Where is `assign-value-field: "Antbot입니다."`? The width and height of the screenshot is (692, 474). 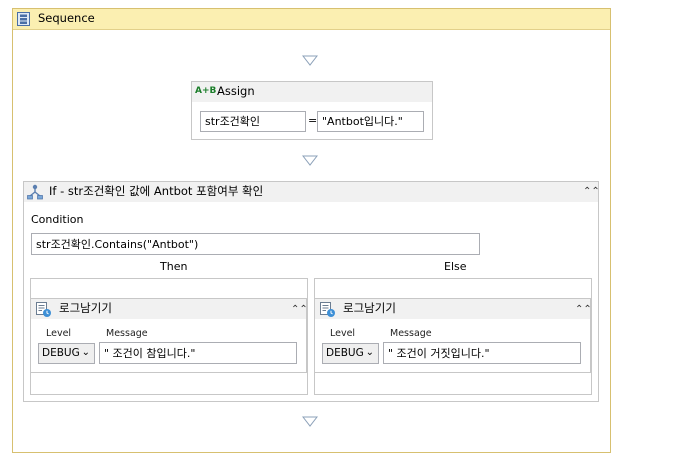 assign-value-field: "Antbot입니다." is located at coordinates (370, 121).